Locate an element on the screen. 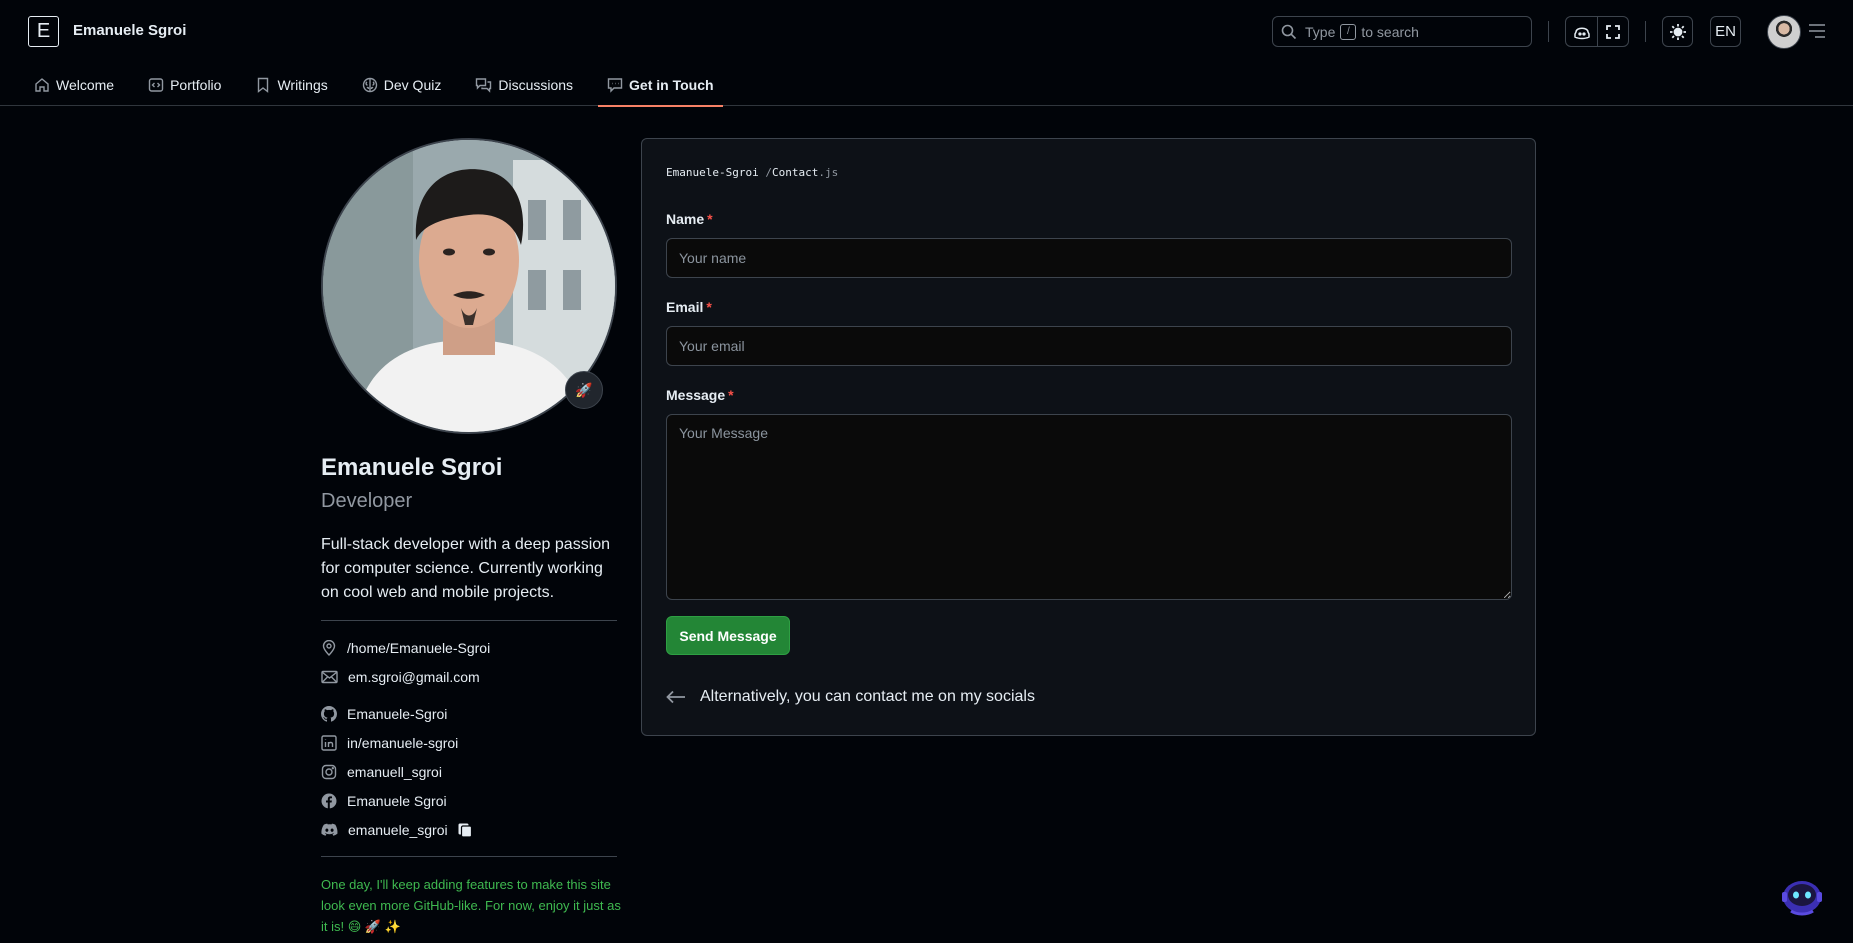 Image resolution: width=1853 pixels, height=943 pixels. name-label-text: Name is located at coordinates (685, 219).